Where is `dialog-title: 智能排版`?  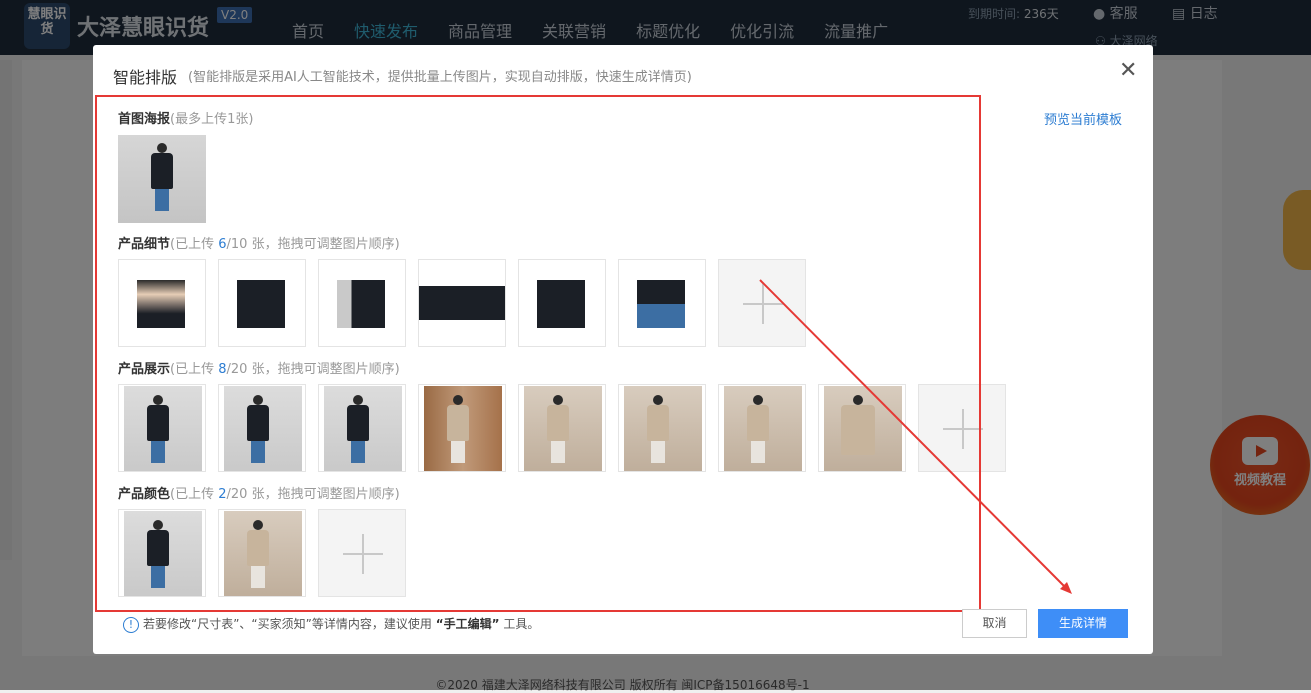 dialog-title: 智能排版 is located at coordinates (145, 77).